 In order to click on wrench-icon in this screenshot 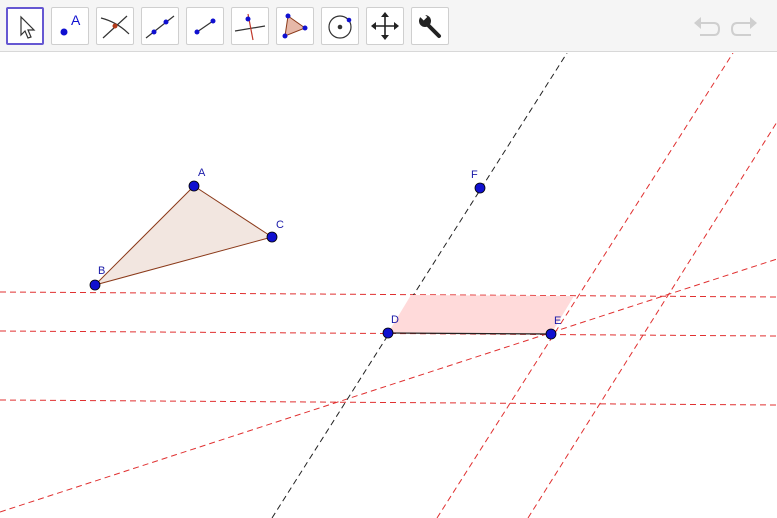, I will do `click(429, 25)`.